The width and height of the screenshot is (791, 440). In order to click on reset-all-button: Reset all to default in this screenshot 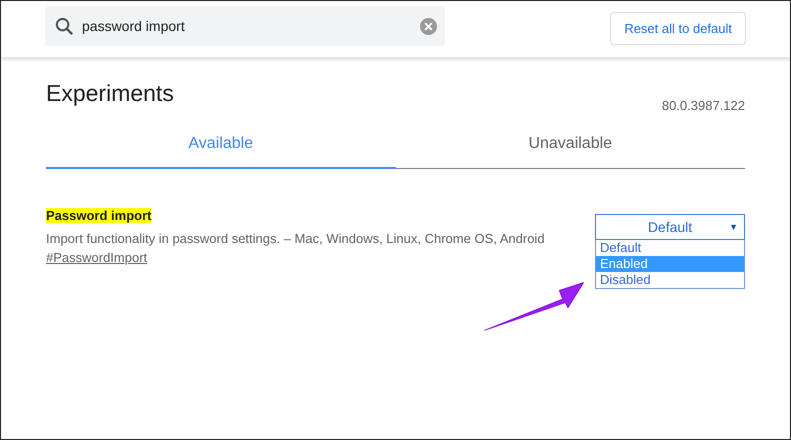, I will do `click(678, 28)`.